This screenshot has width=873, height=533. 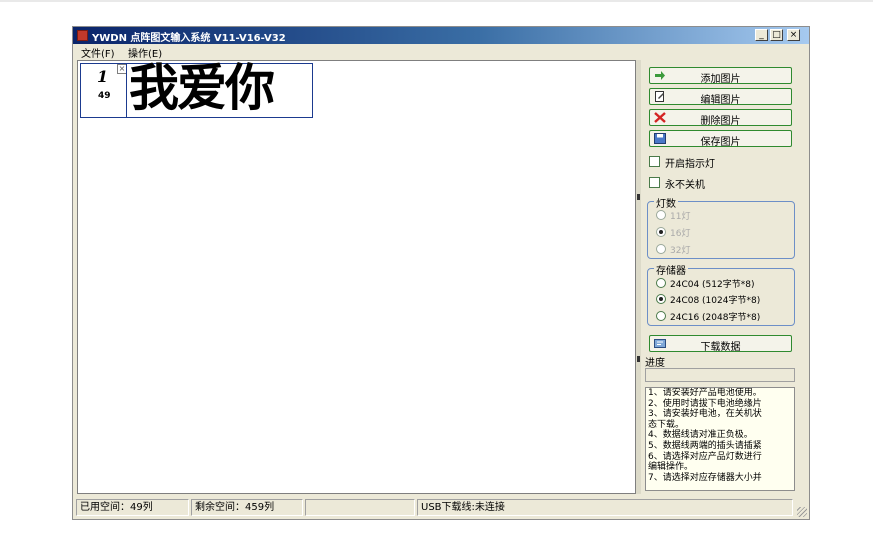 I want to click on lamp-16-radio, so click(x=661, y=232).